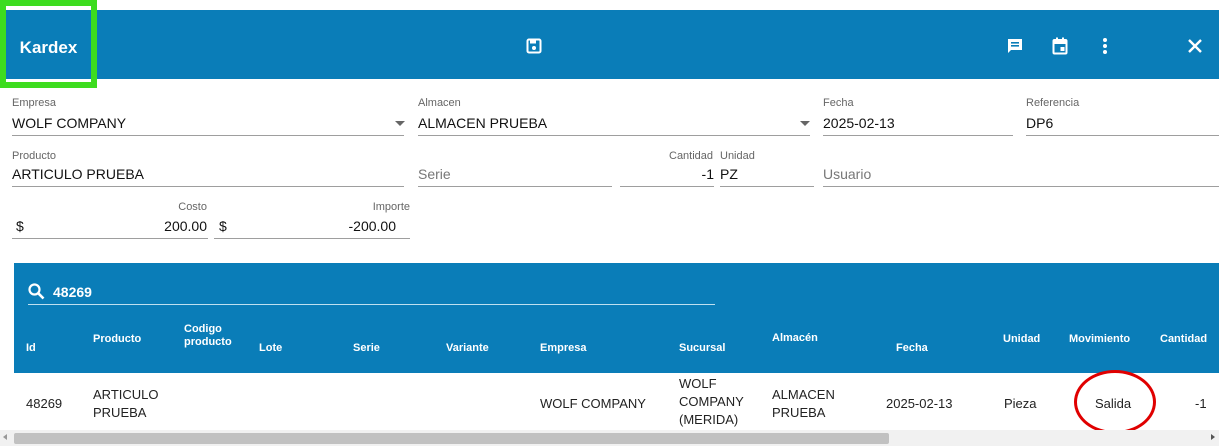  Describe the element at coordinates (534, 46) in the screenshot. I see `save-icon` at that location.